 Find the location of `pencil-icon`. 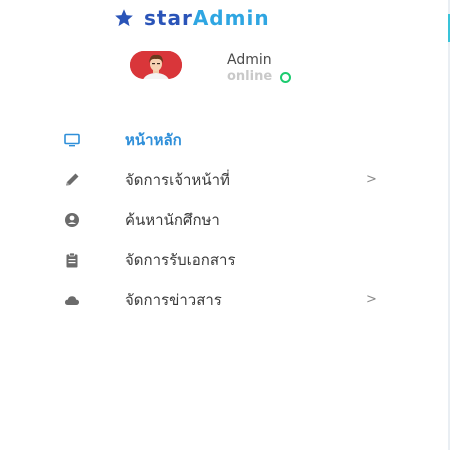

pencil-icon is located at coordinates (72, 179).